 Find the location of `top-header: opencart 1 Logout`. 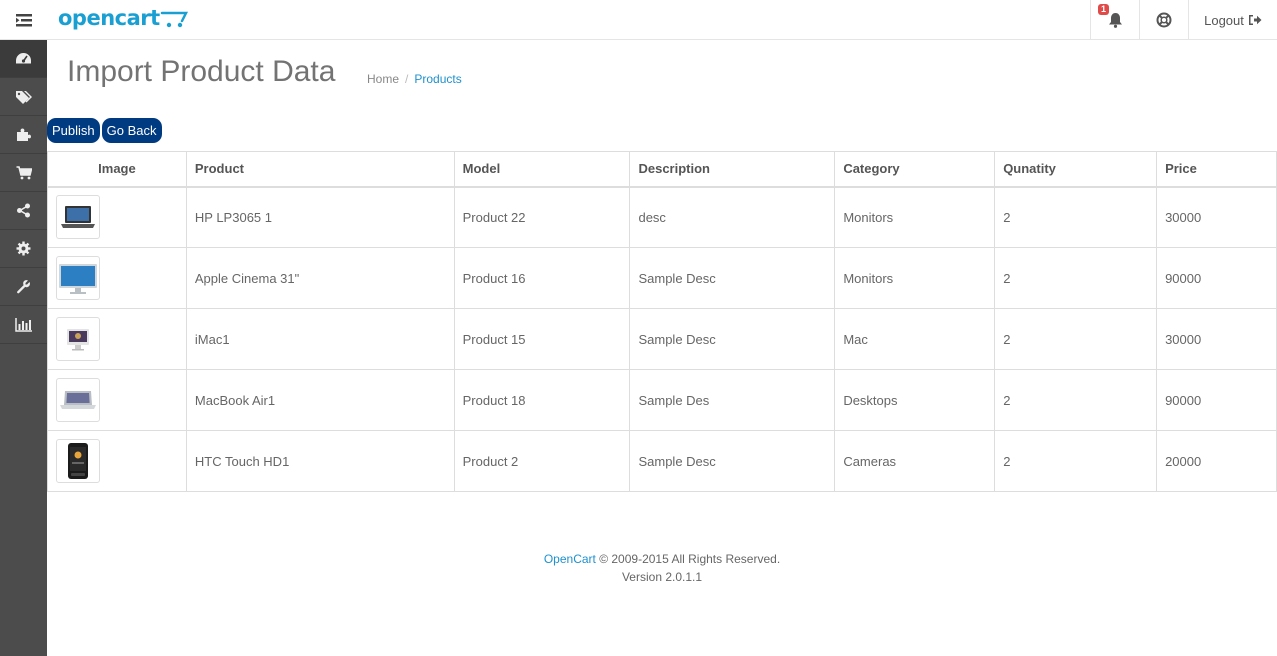

top-header: opencart 1 Logout is located at coordinates (638, 20).